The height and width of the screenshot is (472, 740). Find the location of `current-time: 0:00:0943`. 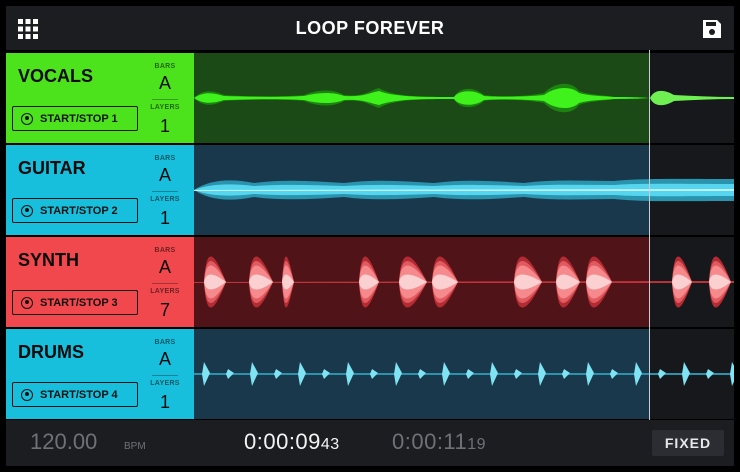

current-time: 0:00:0943 is located at coordinates (292, 442).